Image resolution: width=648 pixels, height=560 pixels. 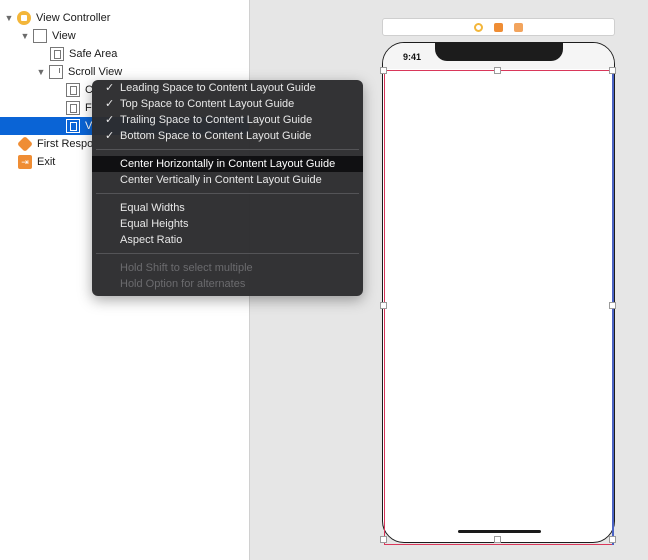 What do you see at coordinates (216, 136) in the screenshot?
I see `menu-item-label: Bottom Space to Content Layout Guide` at bounding box center [216, 136].